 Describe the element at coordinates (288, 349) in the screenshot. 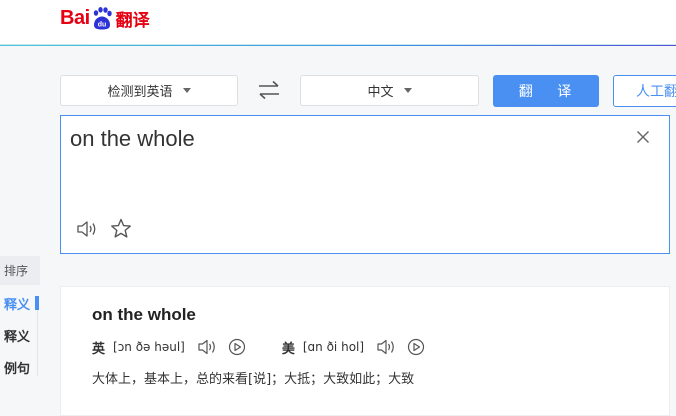

I see `us-label: 美` at that location.